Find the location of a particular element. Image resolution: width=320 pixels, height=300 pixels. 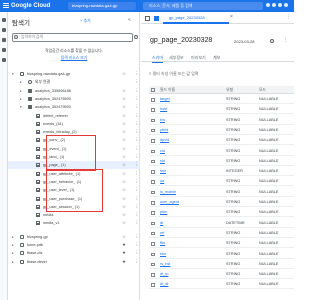

field-name: pbm is located at coordinates (163, 212).